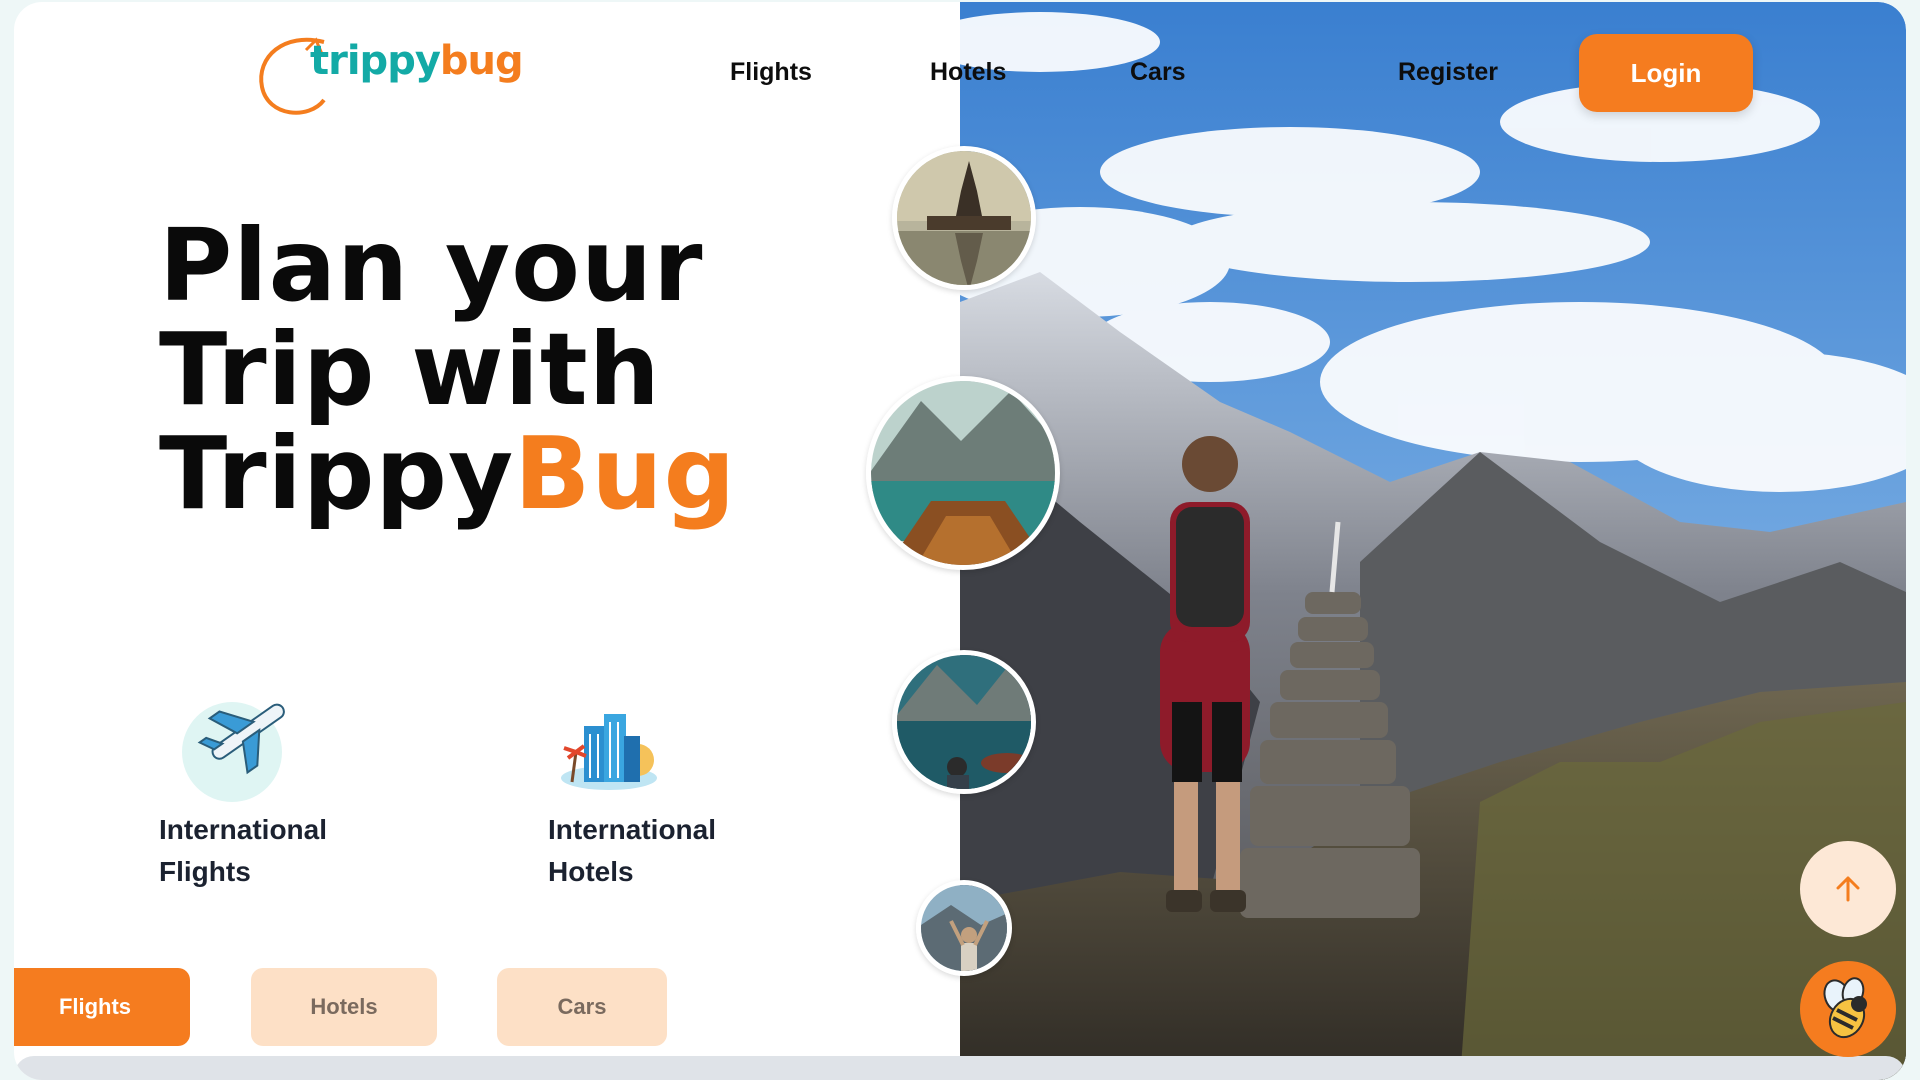  Describe the element at coordinates (632, 829) in the screenshot. I see `feature-hotels-line1: International` at that location.